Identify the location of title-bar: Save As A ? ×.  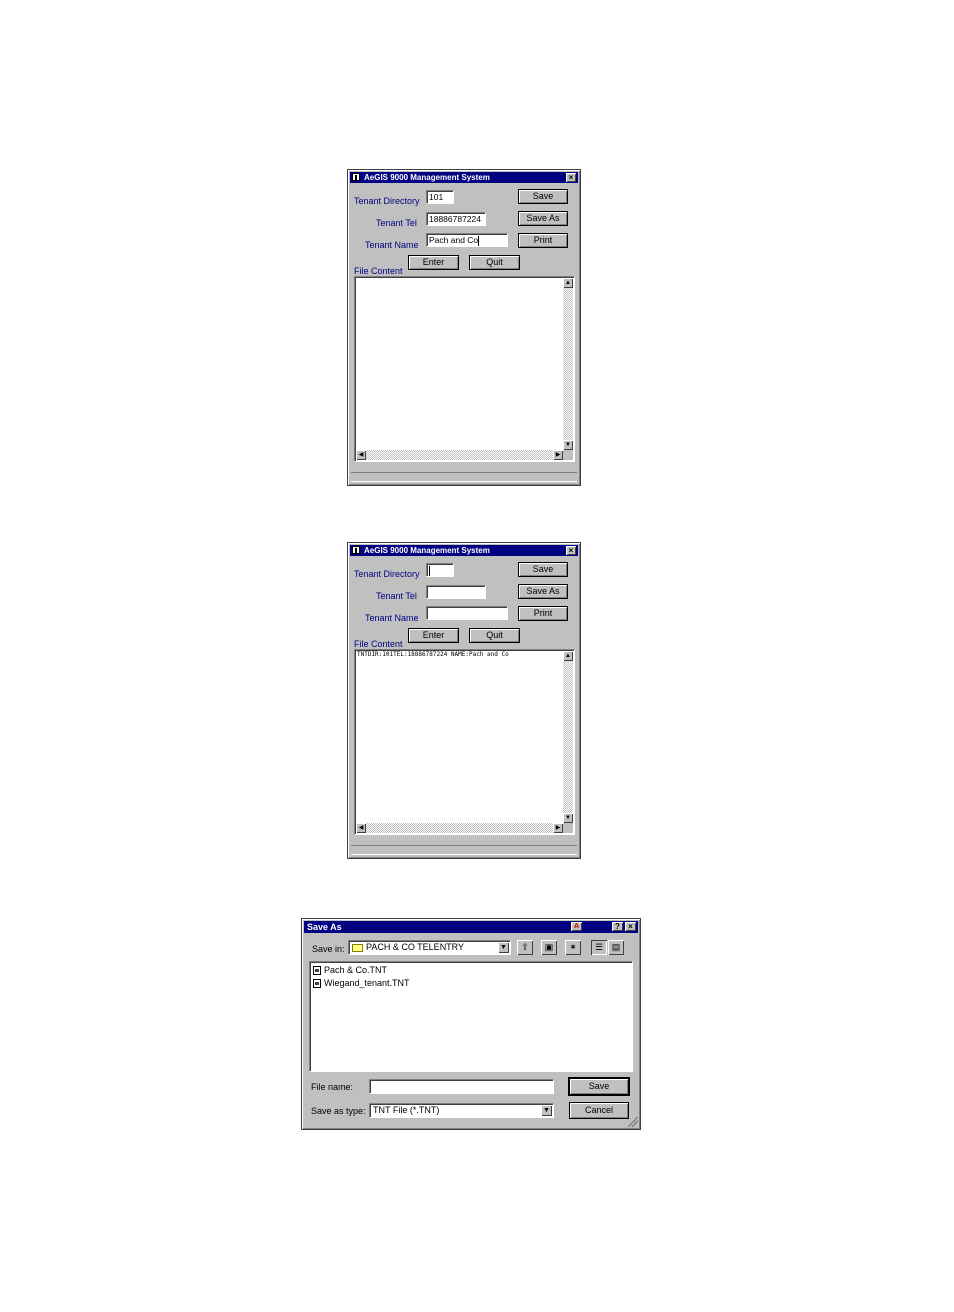
(471, 927).